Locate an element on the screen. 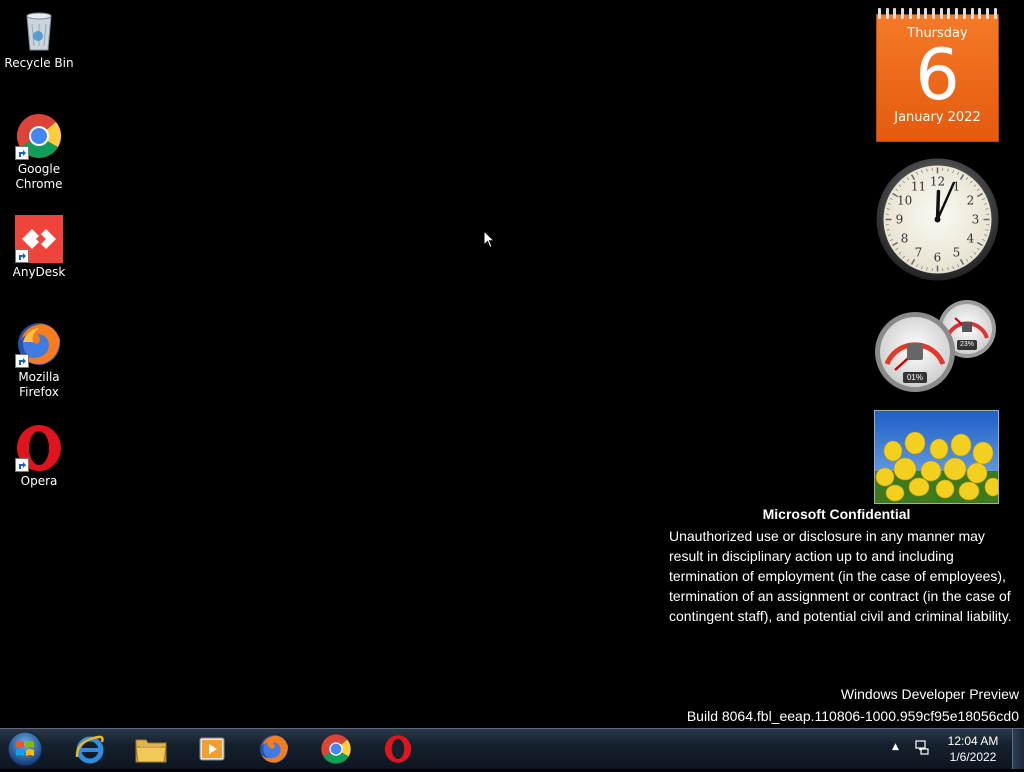  clock-gadget: 12 12 3 45678 9 1011 is located at coordinates (937, 219).